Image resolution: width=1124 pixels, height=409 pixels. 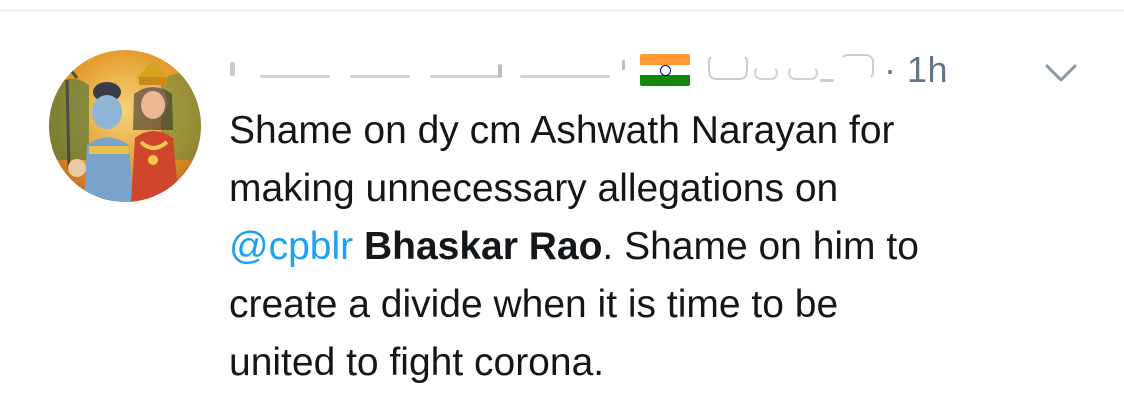 I want to click on chevron-down-icon, so click(x=1061, y=73).